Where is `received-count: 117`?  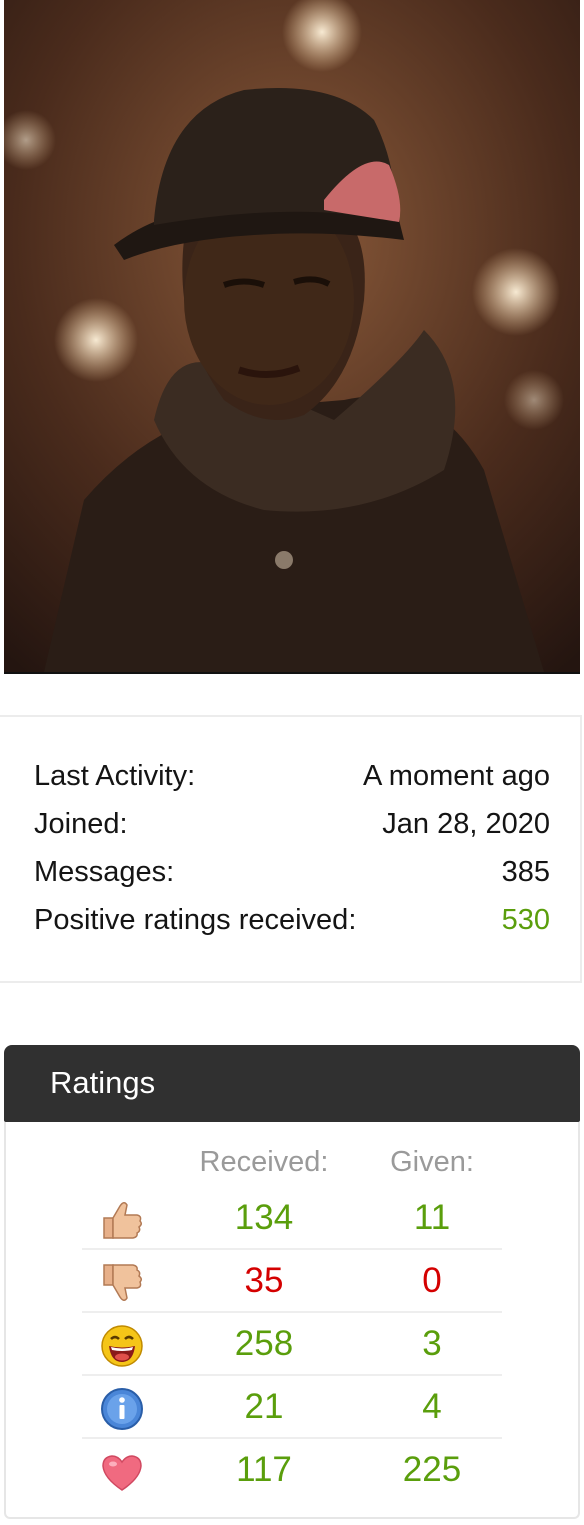
received-count: 117 is located at coordinates (264, 1470).